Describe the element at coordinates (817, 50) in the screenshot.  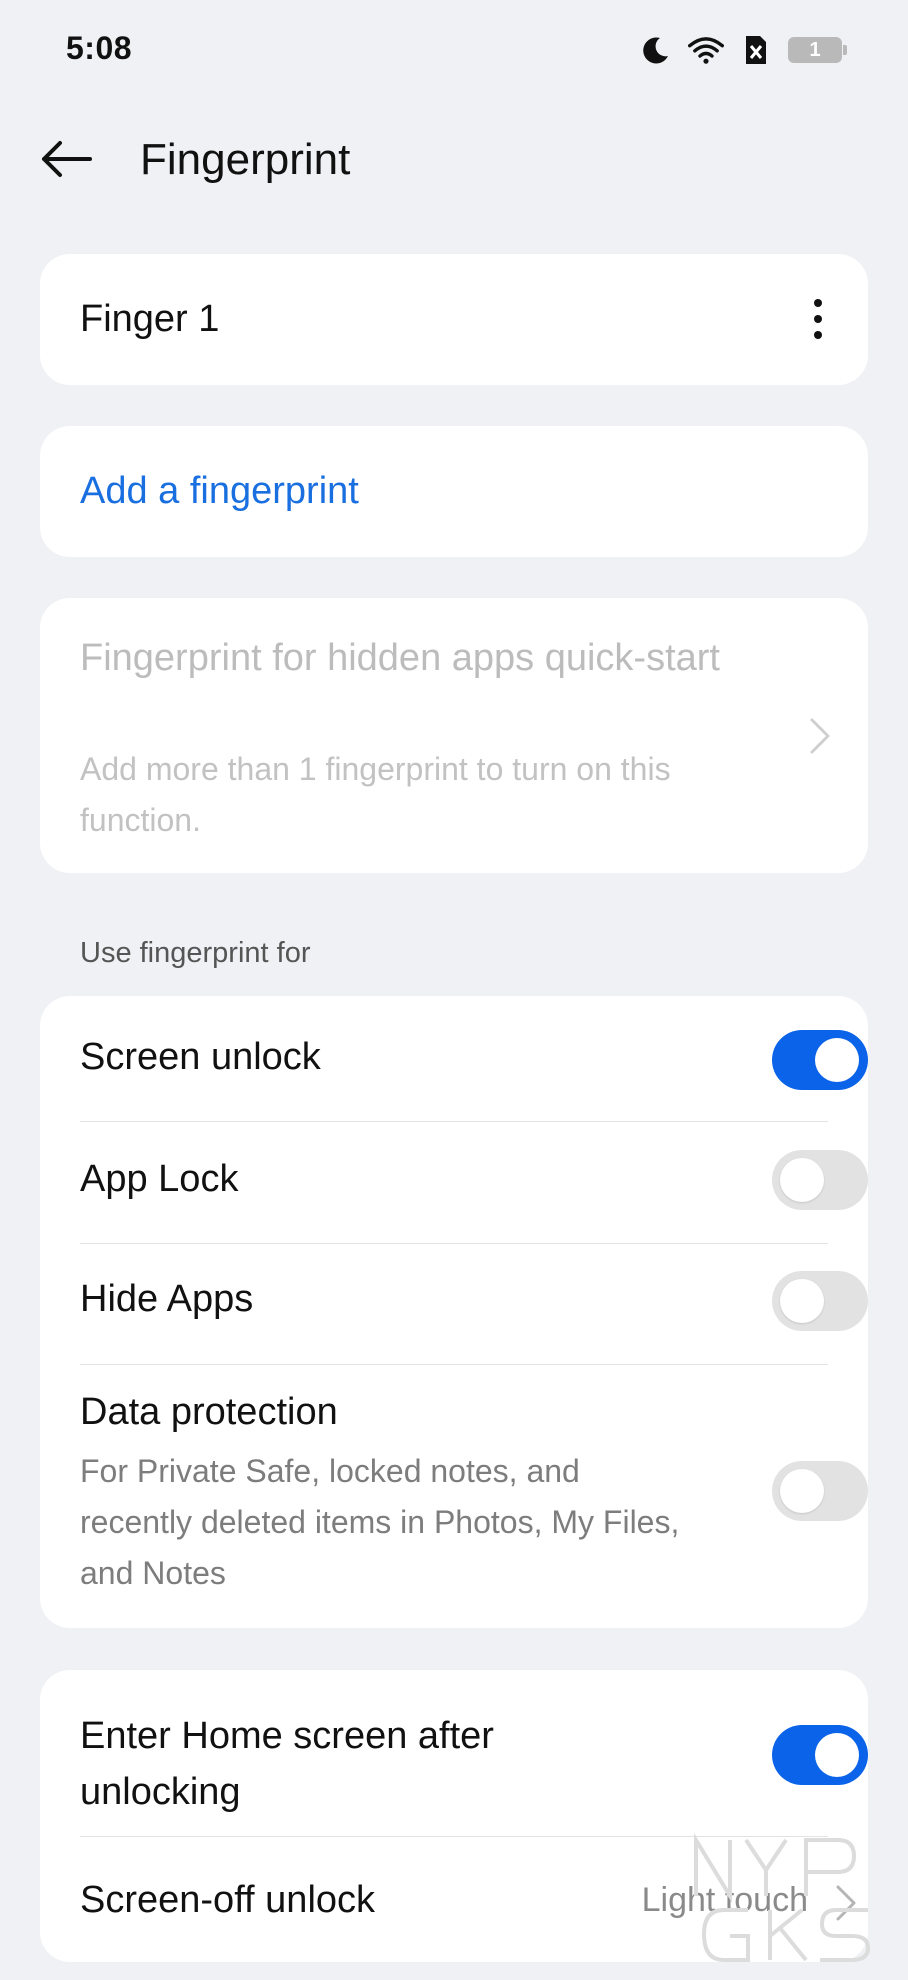
I see `battery-icon: 1` at that location.